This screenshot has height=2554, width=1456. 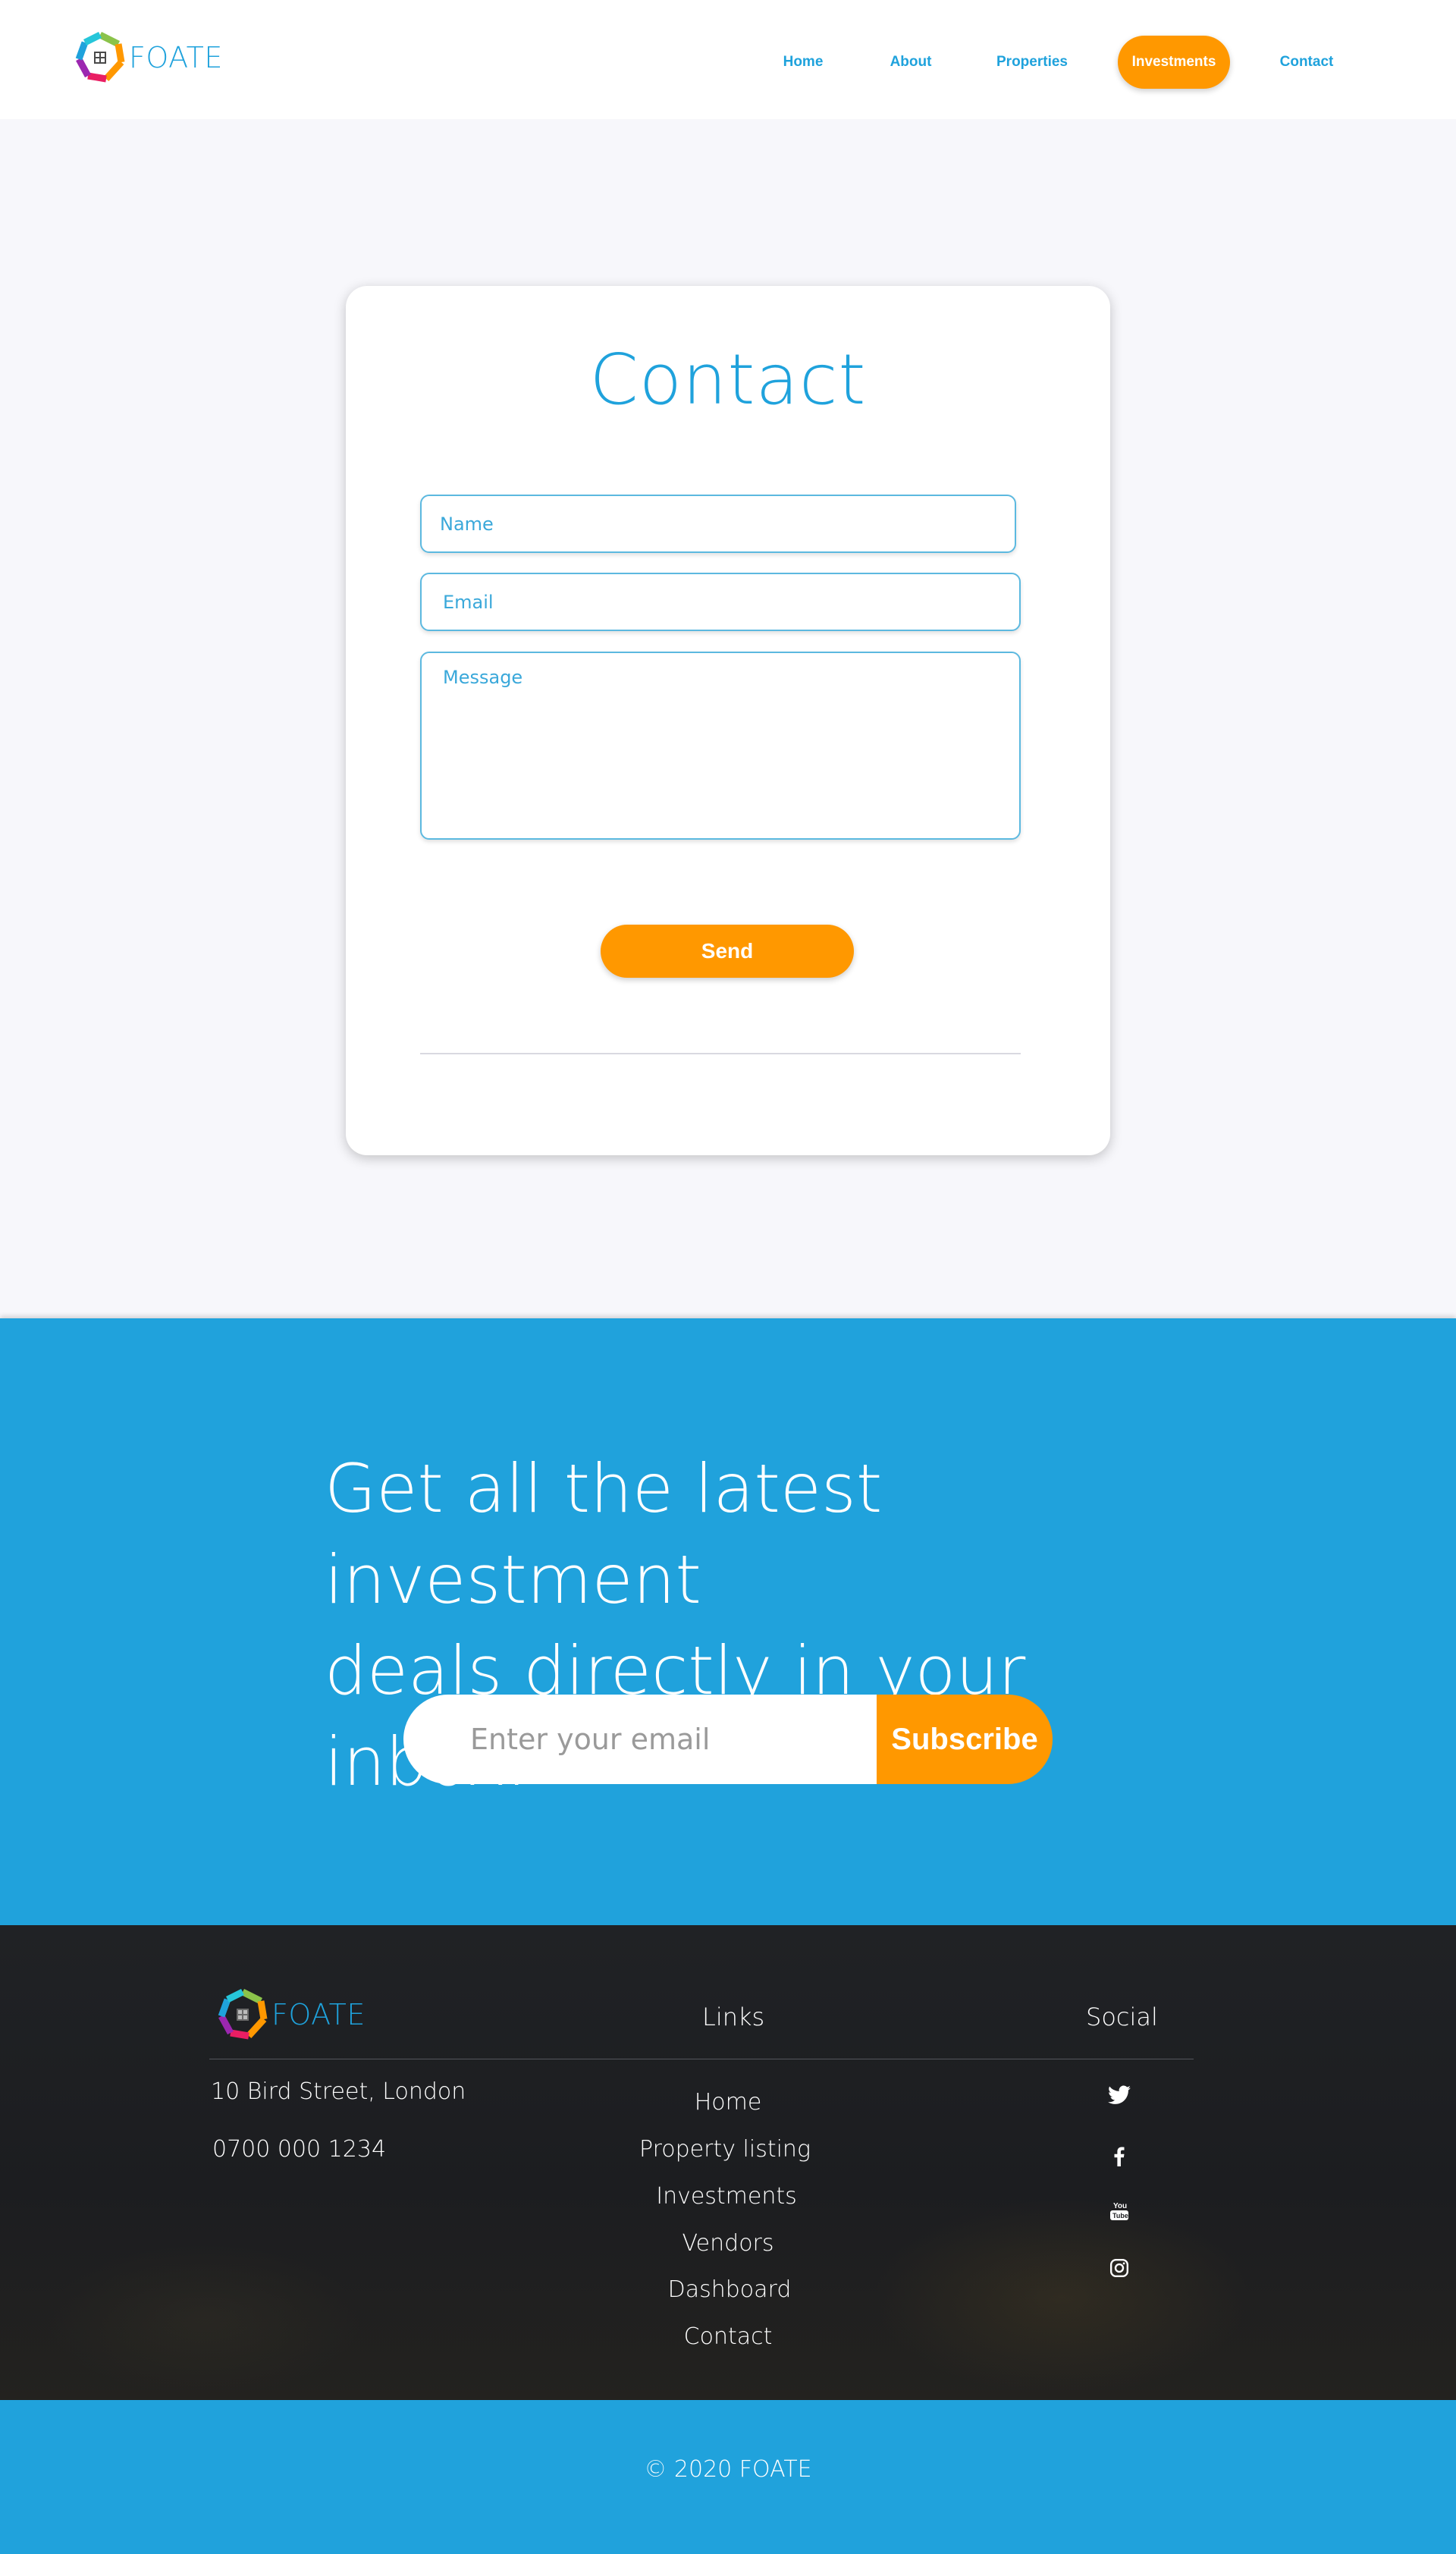 What do you see at coordinates (604, 1534) in the screenshot?
I see `newsletter-heading-line1: Get all the latest investment` at bounding box center [604, 1534].